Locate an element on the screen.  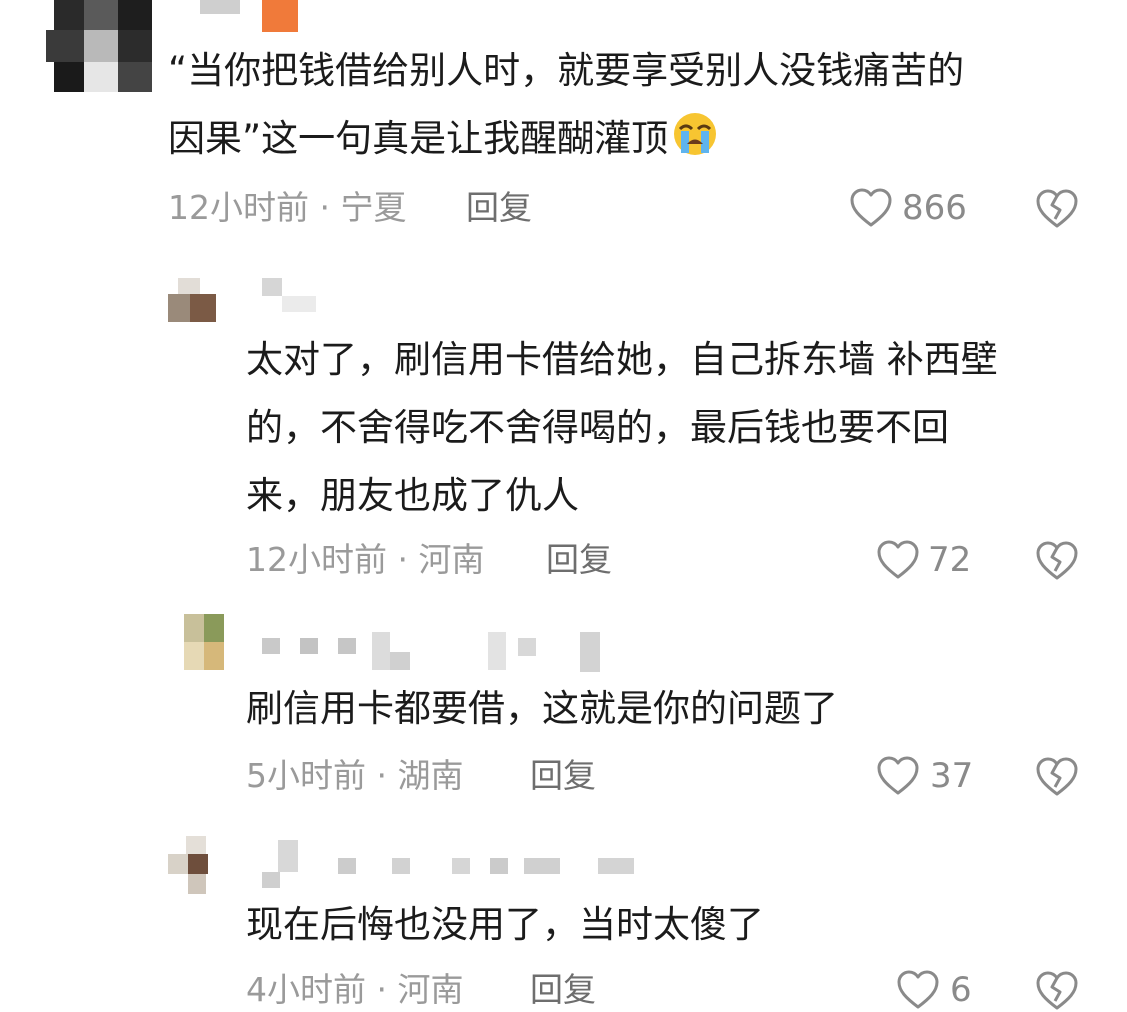
comment-text-line: 刷信用卡都要借，这就是你的问题了 is located at coordinates (542, 708).